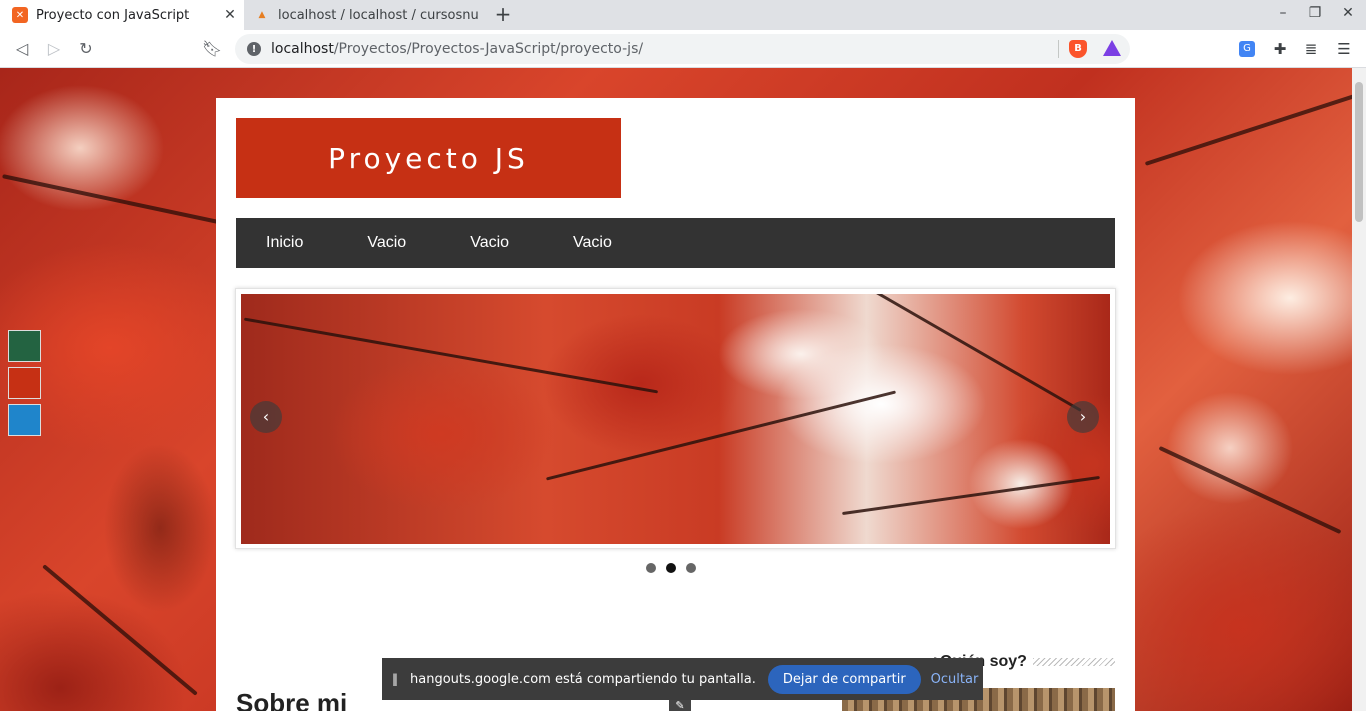 The image size is (1366, 711). What do you see at coordinates (254, 49) in the screenshot?
I see `site-info-icon: !` at bounding box center [254, 49].